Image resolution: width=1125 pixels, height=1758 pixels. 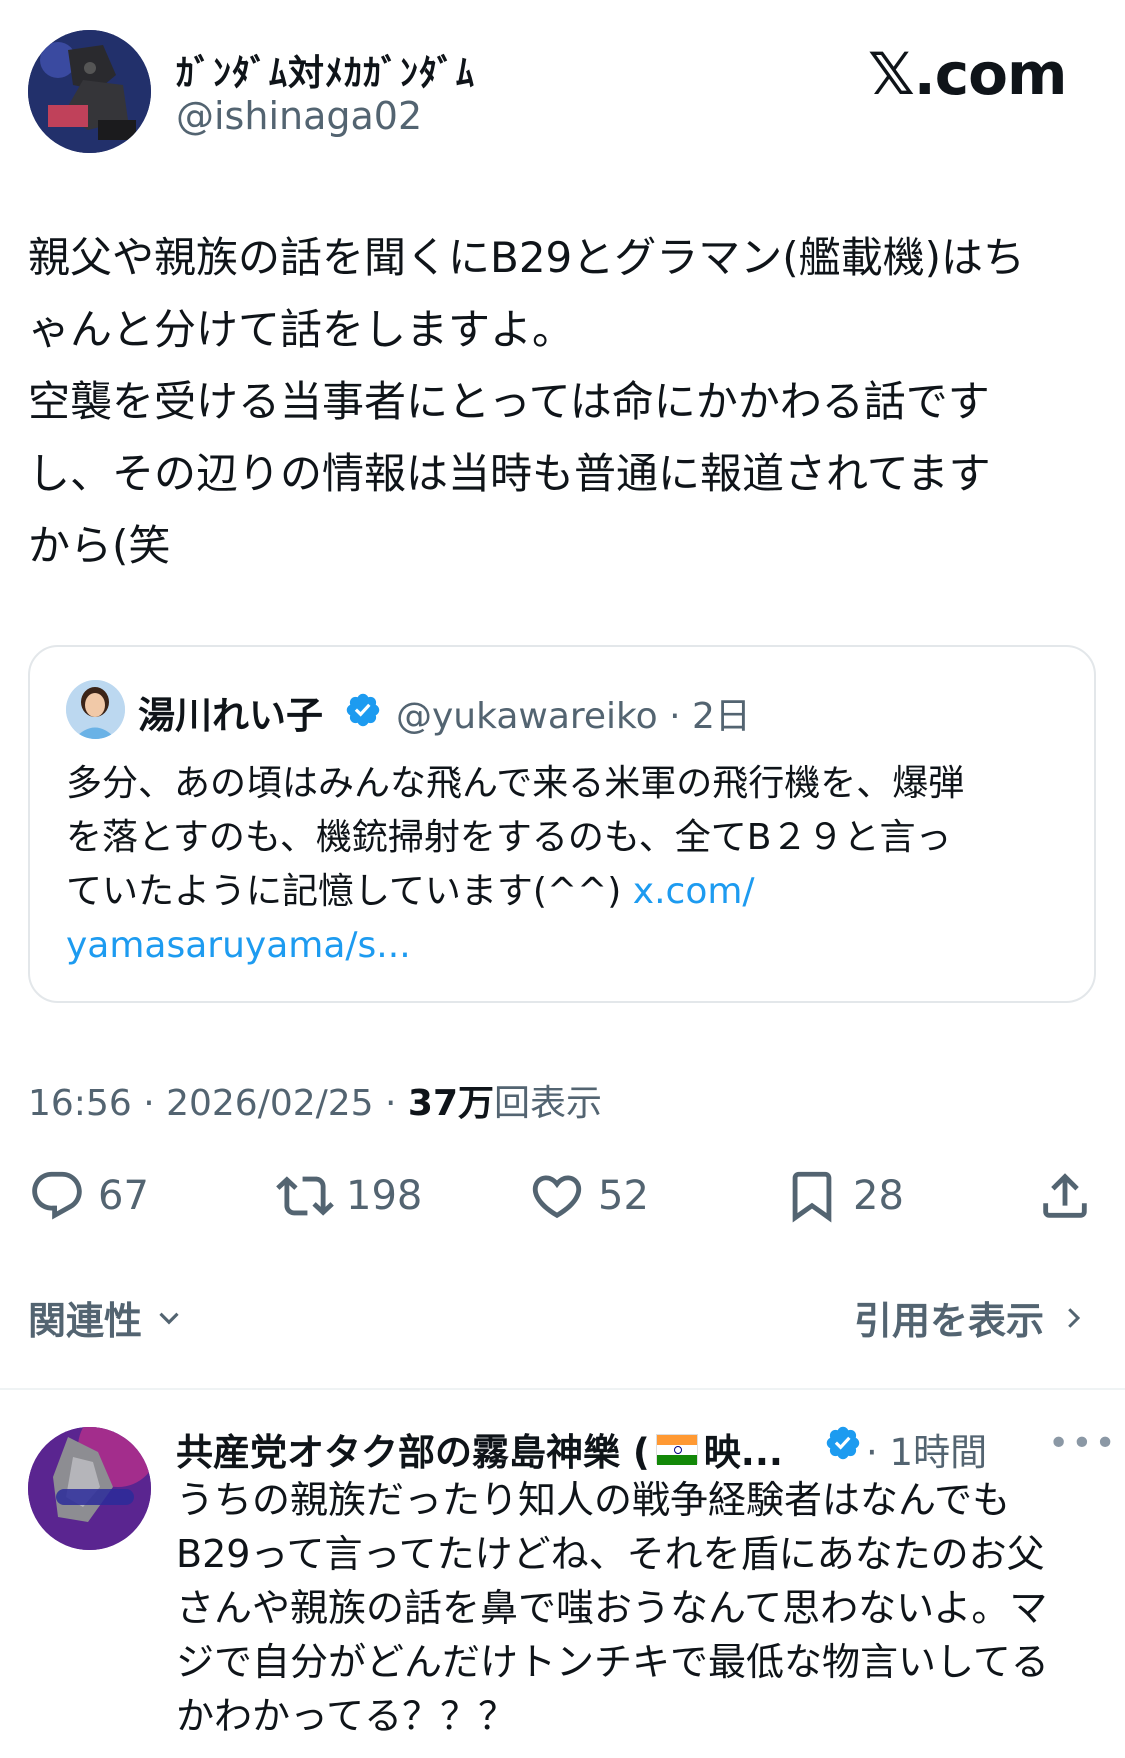 What do you see at coordinates (548, 1103) in the screenshot?
I see `view-label: 回表示` at bounding box center [548, 1103].